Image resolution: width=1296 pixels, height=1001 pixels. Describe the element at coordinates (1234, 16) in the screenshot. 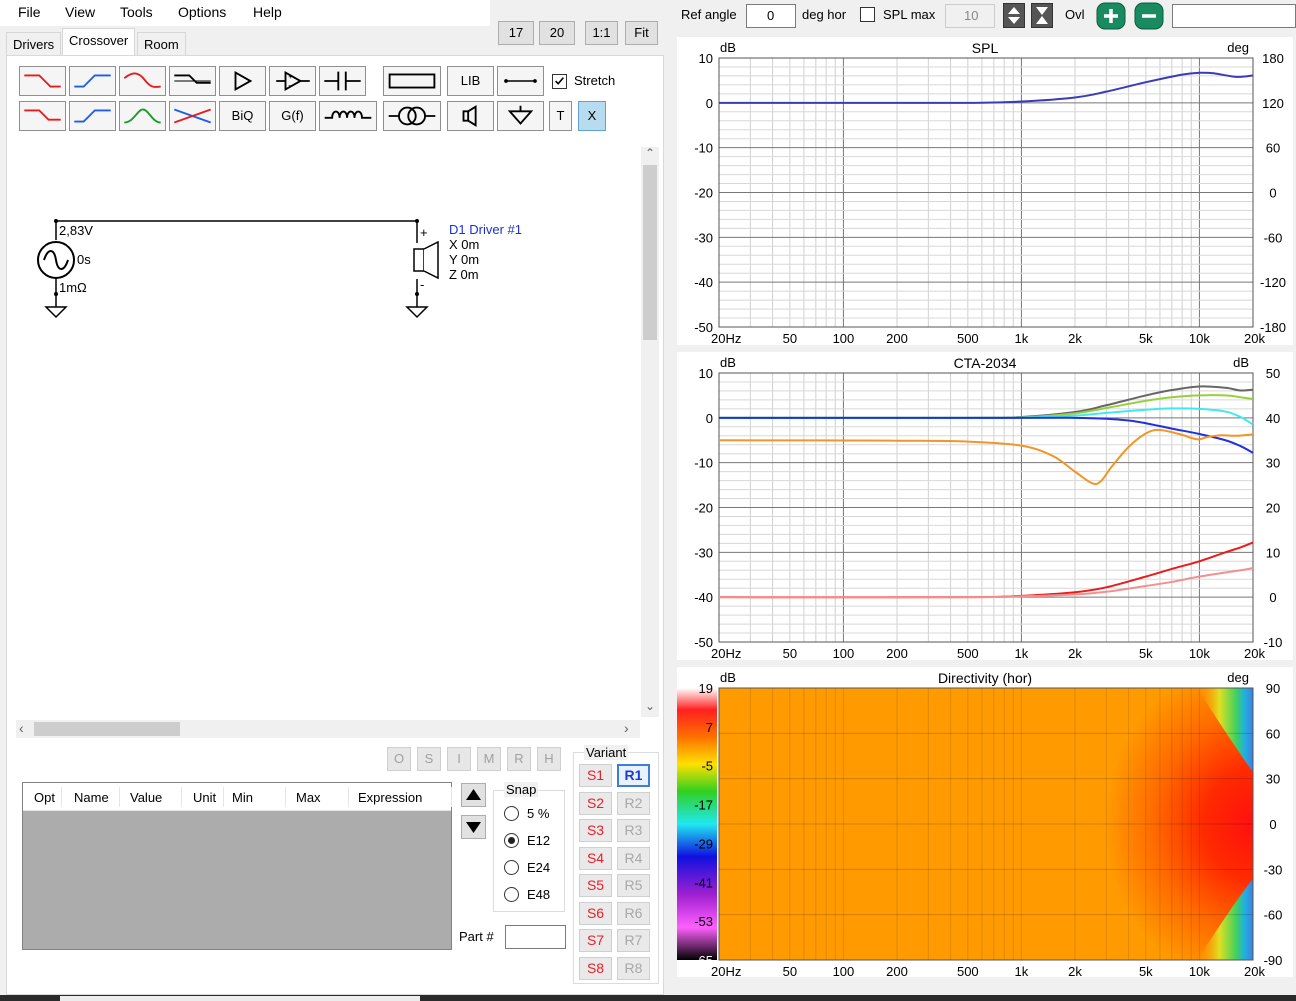

I see `overlay-input` at that location.